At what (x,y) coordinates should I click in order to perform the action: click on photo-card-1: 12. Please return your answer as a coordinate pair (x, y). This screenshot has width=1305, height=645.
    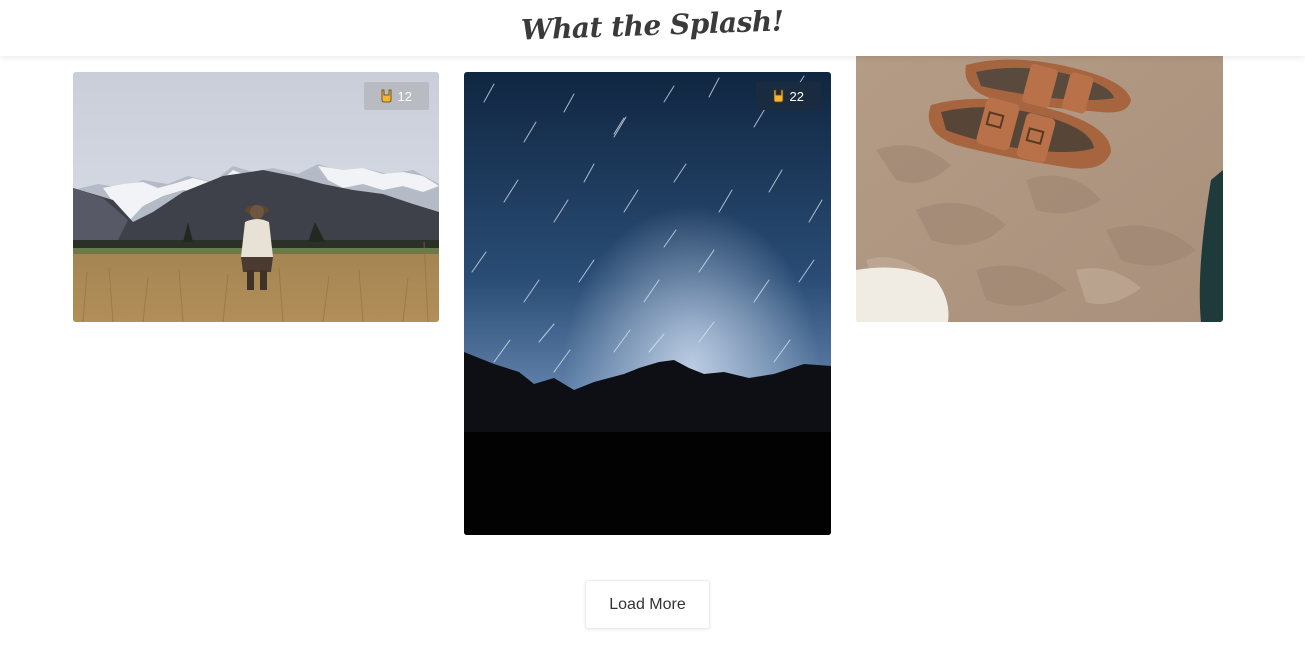
    Looking at the image, I should click on (256, 197).